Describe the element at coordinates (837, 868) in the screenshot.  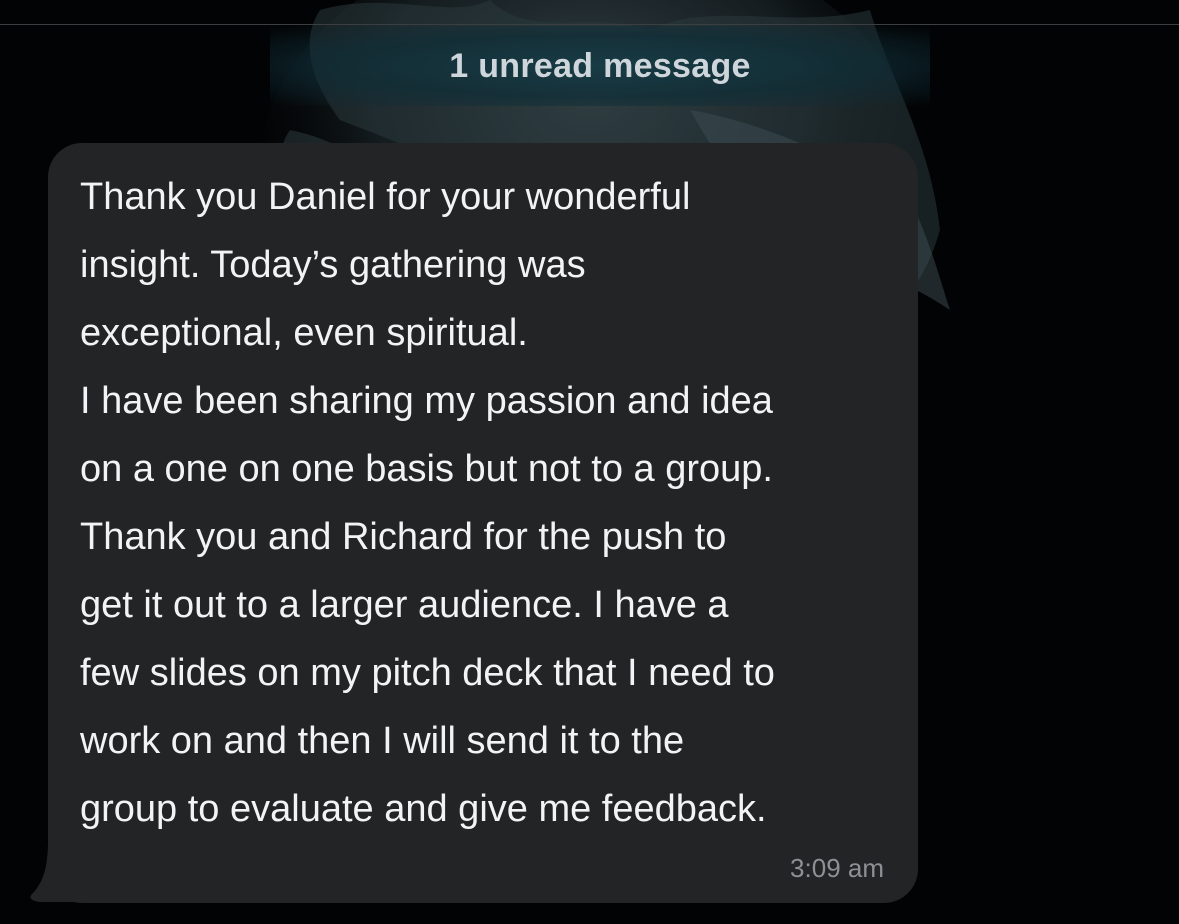
I see `message-timestamp: 3:09 am` at that location.